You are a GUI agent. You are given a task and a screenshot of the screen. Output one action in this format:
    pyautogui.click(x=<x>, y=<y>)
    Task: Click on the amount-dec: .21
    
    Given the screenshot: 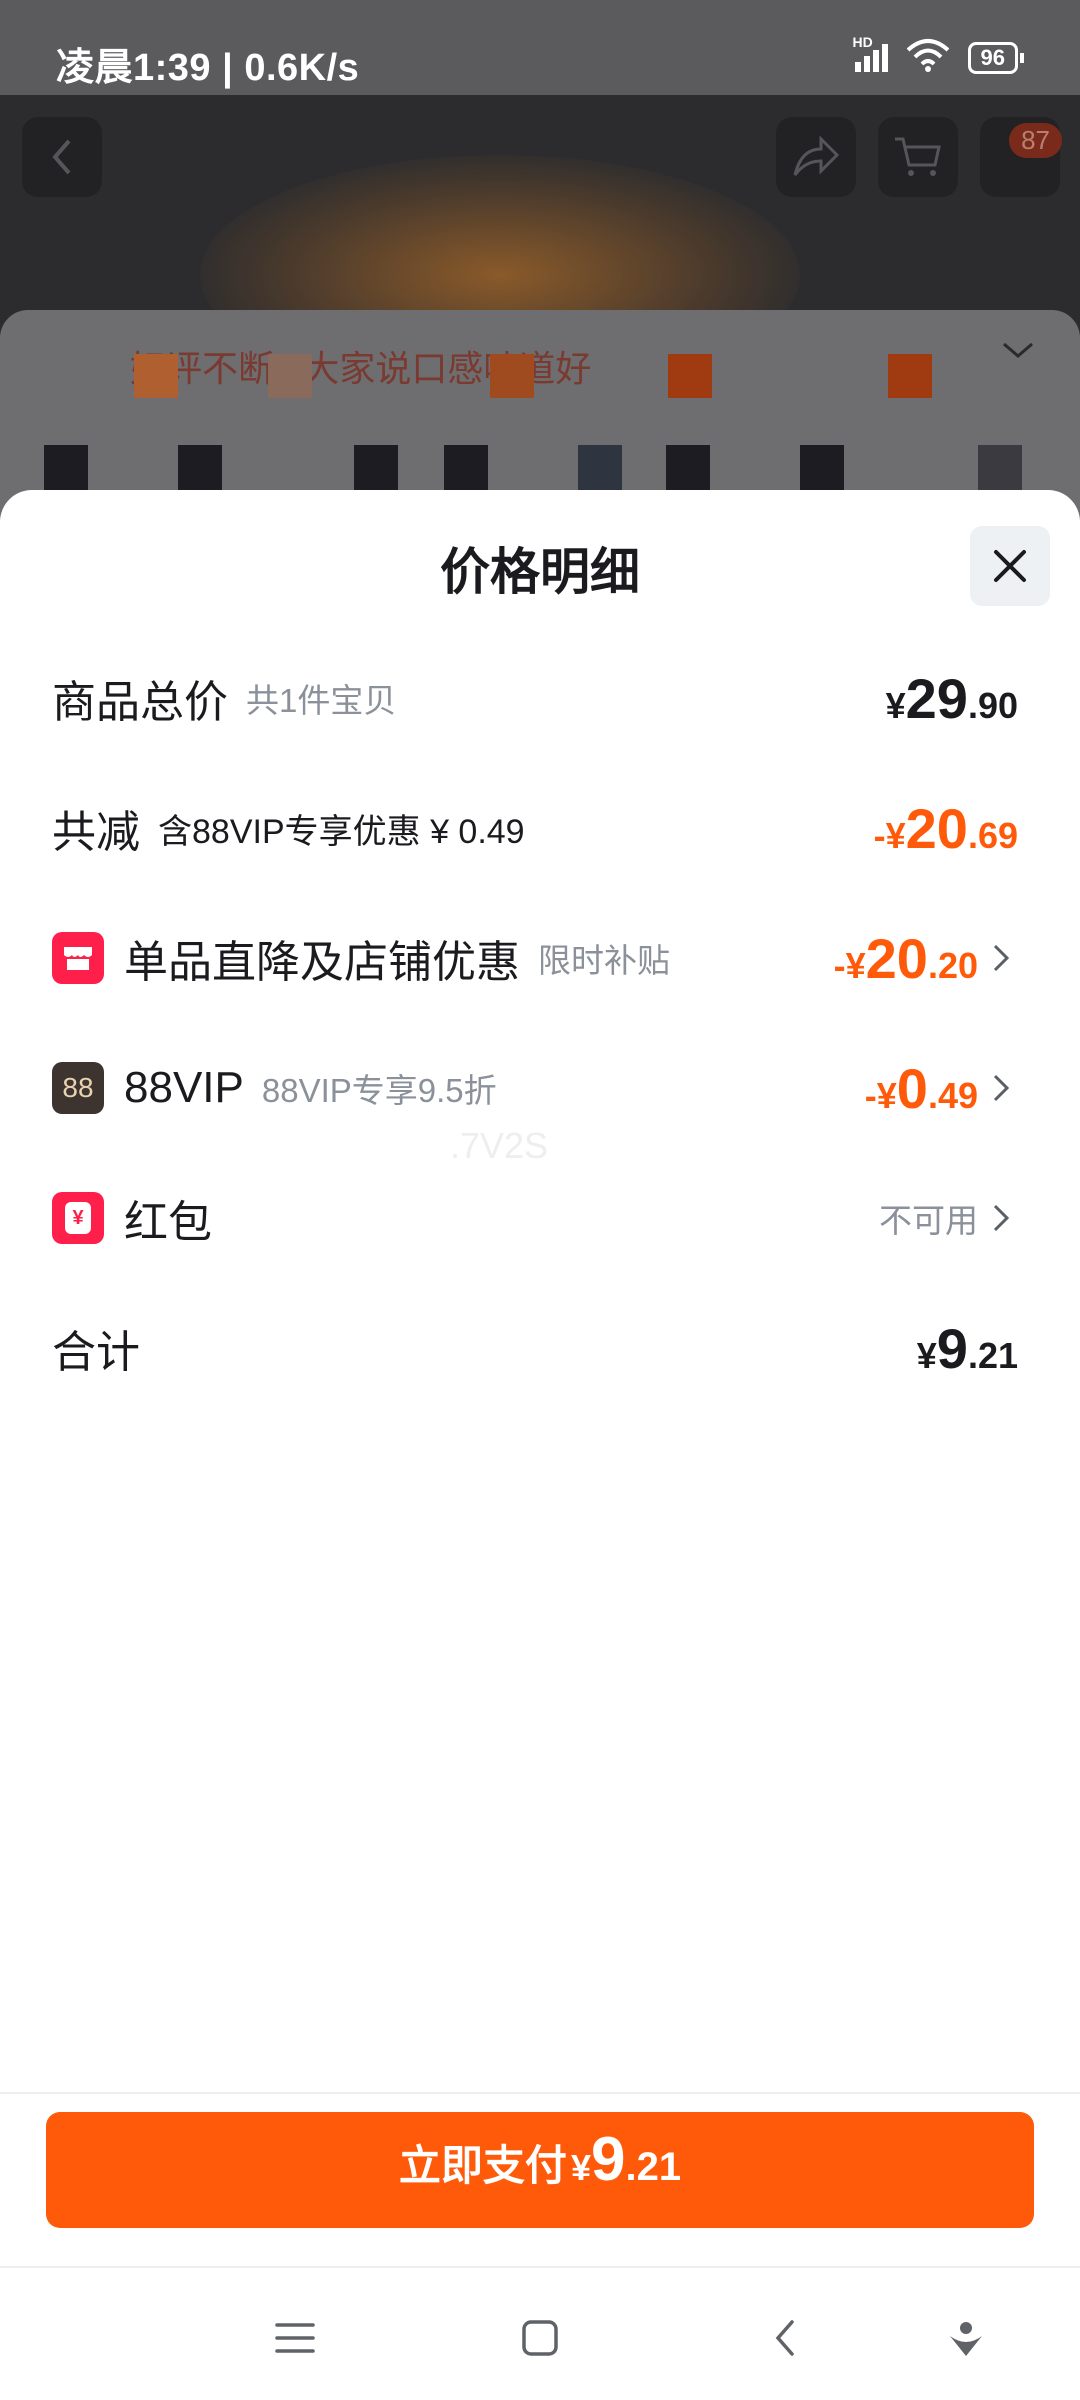 What is the action you would take?
    pyautogui.click(x=992, y=1355)
    